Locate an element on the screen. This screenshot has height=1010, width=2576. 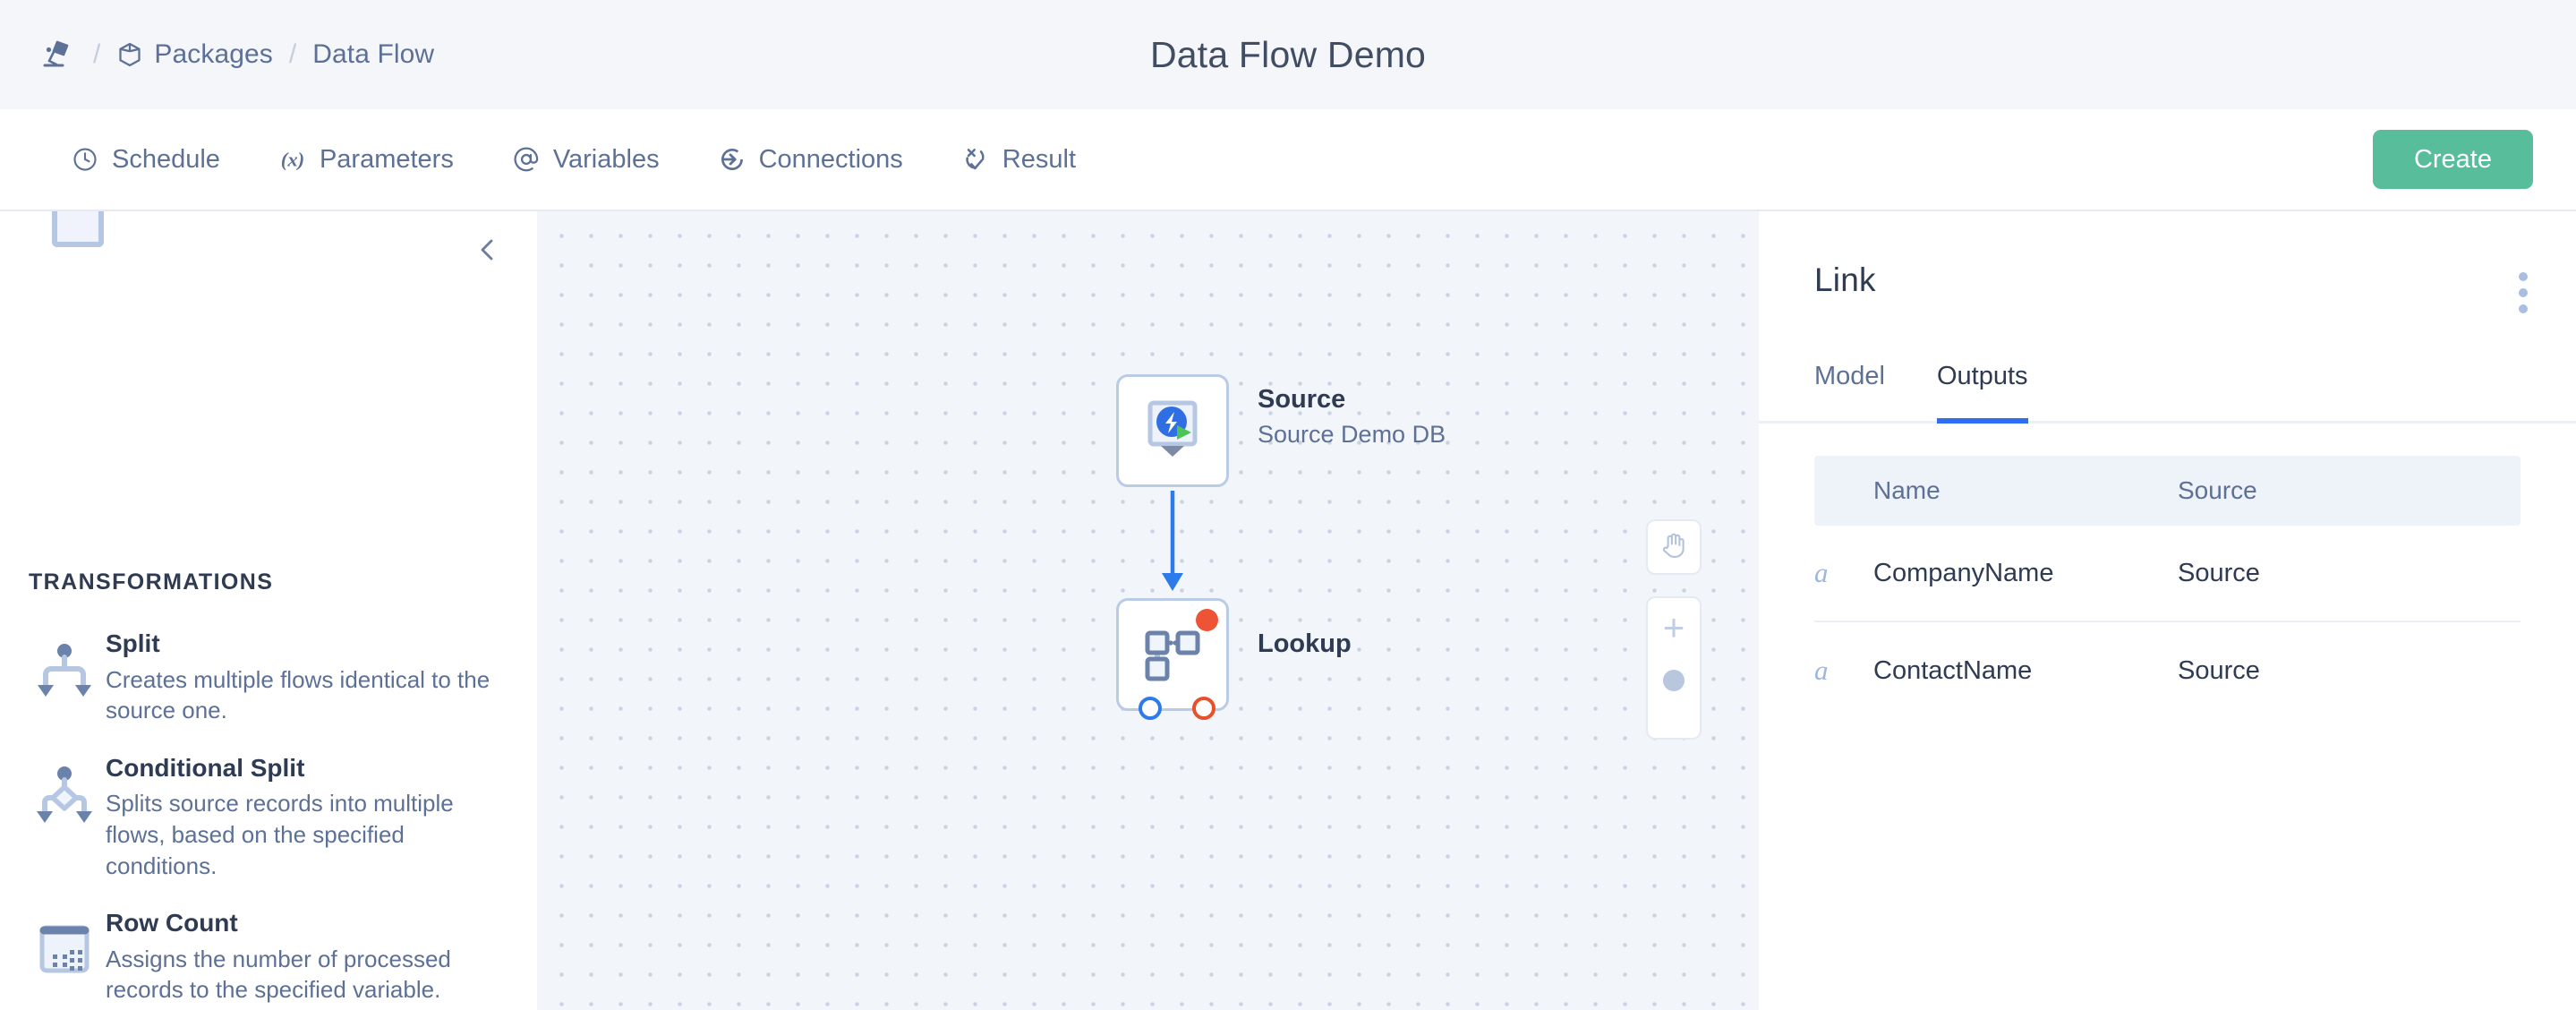
connection-arrow-icon is located at coordinates (732, 160).